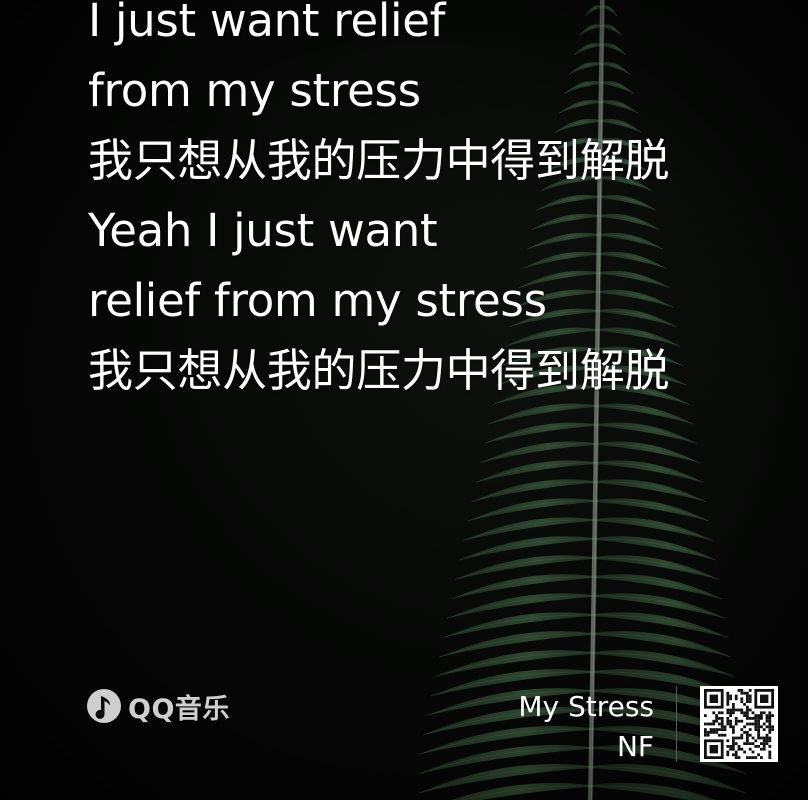 Image resolution: width=808 pixels, height=800 pixels. What do you see at coordinates (586, 727) in the screenshot?
I see `song-info: My Stress NF` at bounding box center [586, 727].